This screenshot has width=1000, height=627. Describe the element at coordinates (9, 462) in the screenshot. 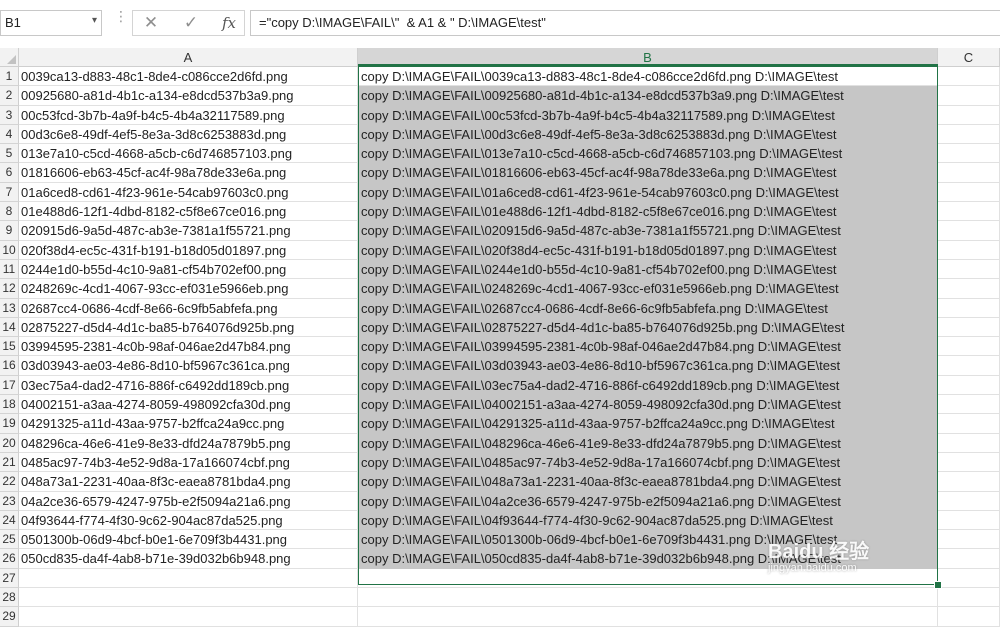

I see `row-header: 21` at that location.